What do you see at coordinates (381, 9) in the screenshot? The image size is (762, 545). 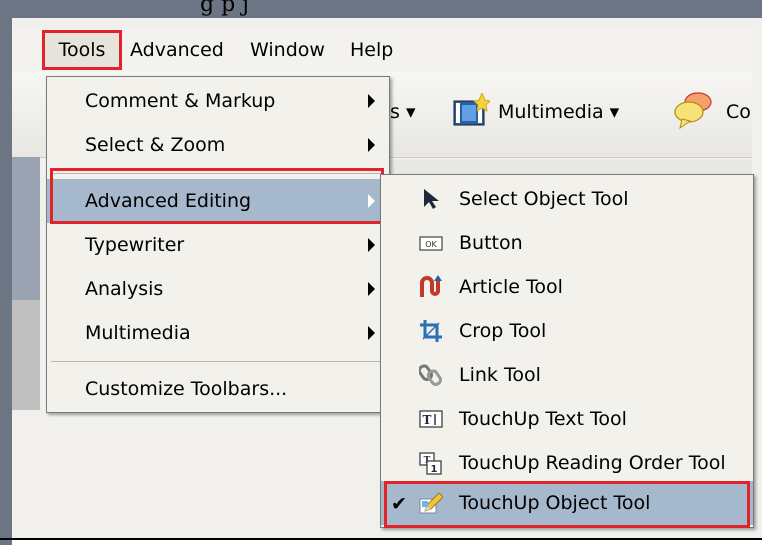 I see `title-bar: g p j` at bounding box center [381, 9].